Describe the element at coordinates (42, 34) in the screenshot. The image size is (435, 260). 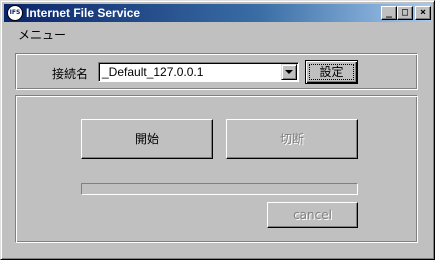
I see `menu-item-menu: メニュー` at that location.